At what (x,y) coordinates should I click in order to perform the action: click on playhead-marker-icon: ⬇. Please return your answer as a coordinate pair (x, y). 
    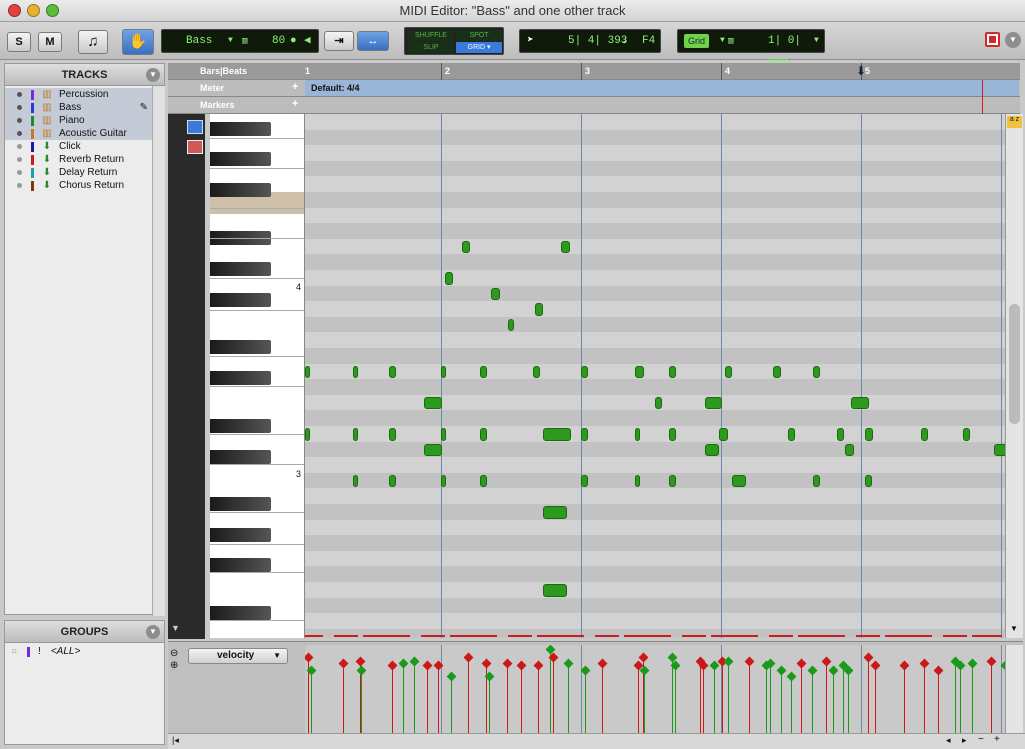
    Looking at the image, I should click on (861, 71).